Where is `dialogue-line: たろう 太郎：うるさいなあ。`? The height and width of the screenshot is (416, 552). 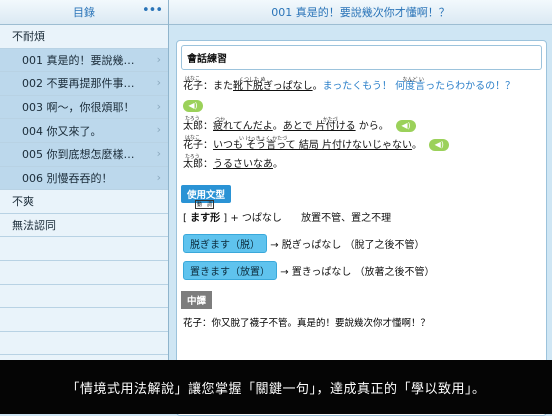 dialogue-line: たろう 太郎：うるさいなあ。 is located at coordinates (233, 162).